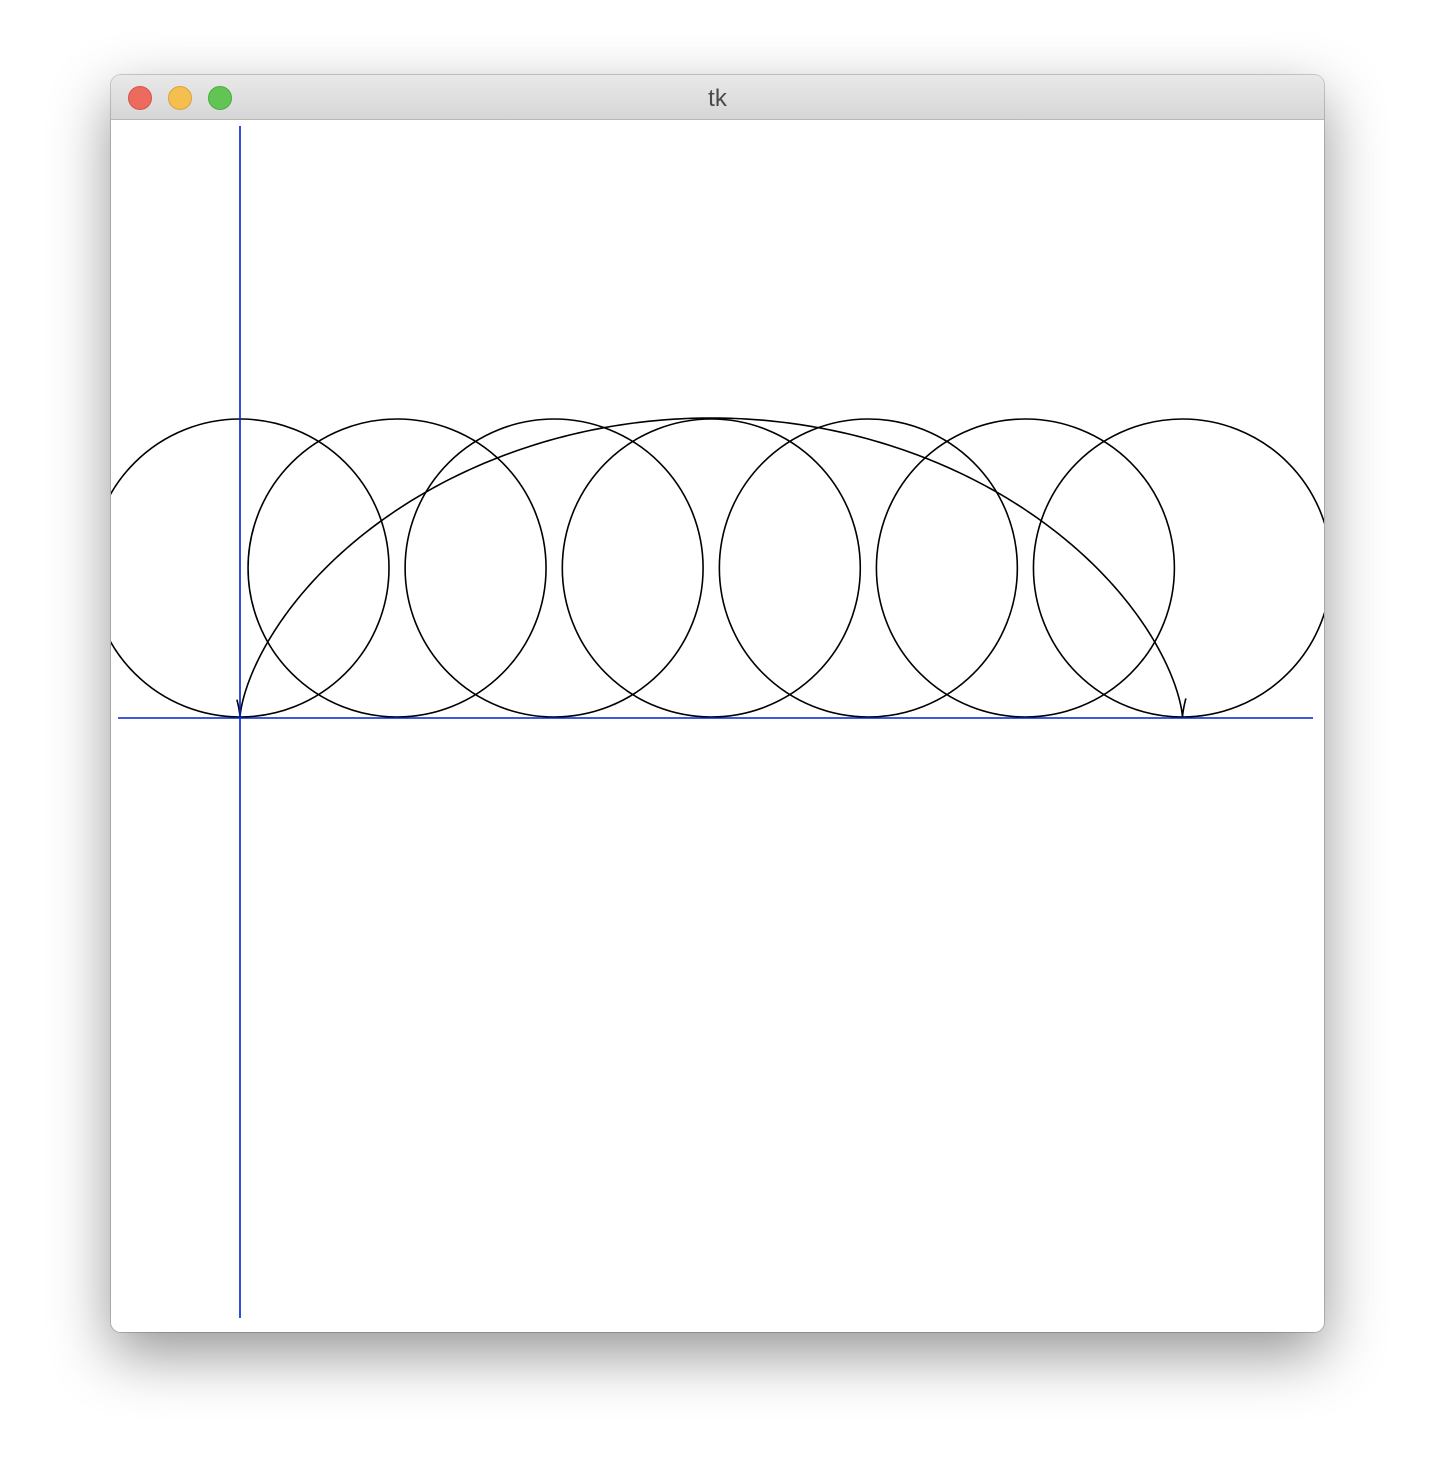 The width and height of the screenshot is (1436, 1480). I want to click on cycloid-curve, so click(711, 568).